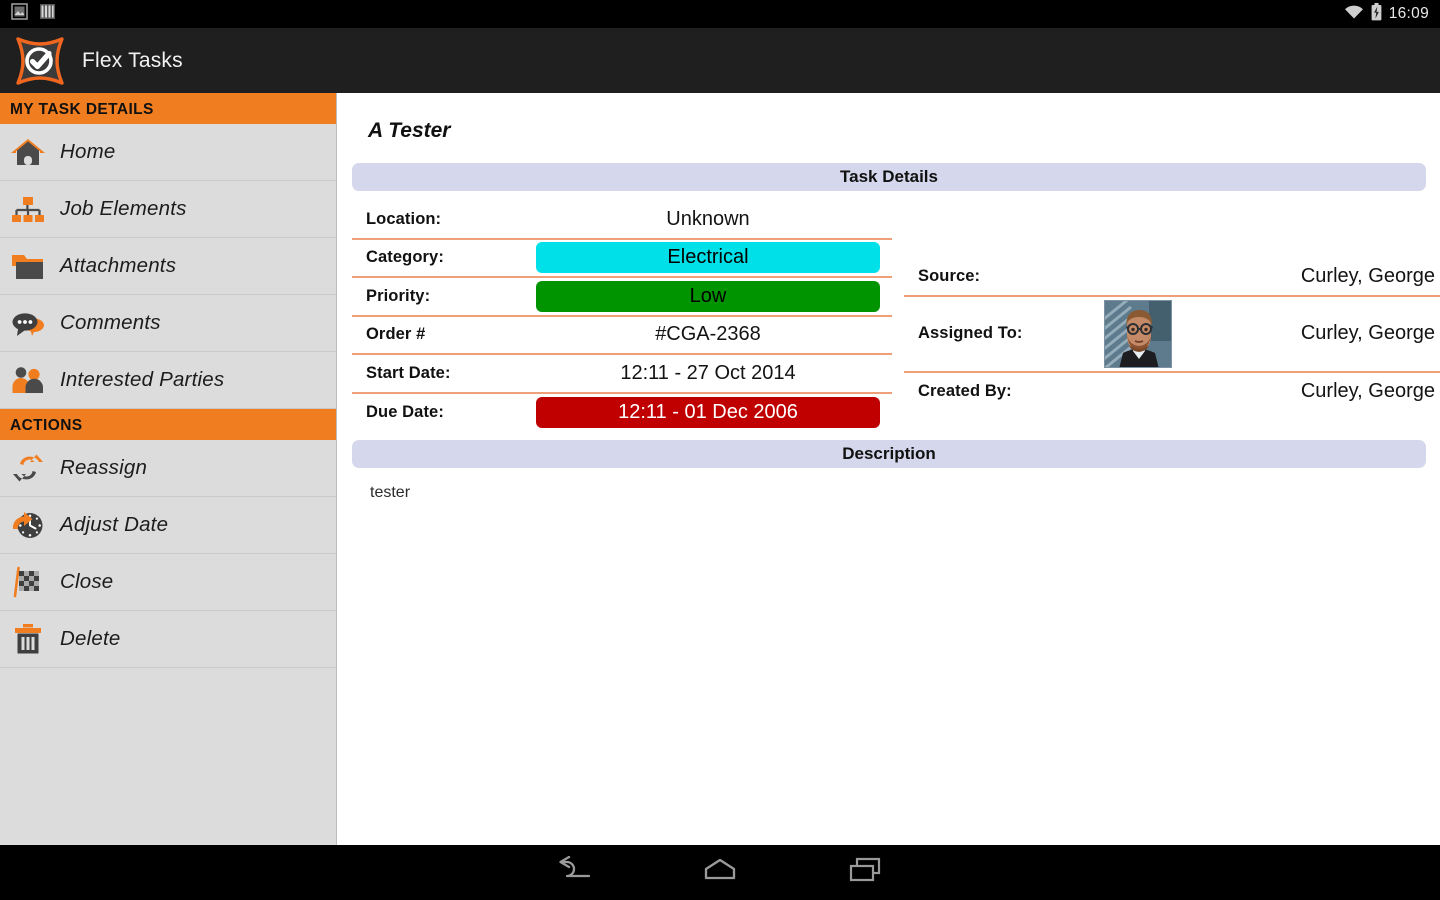 Image resolution: width=1440 pixels, height=900 pixels. Describe the element at coordinates (405, 412) in the screenshot. I see `field-label: Due Date:` at that location.